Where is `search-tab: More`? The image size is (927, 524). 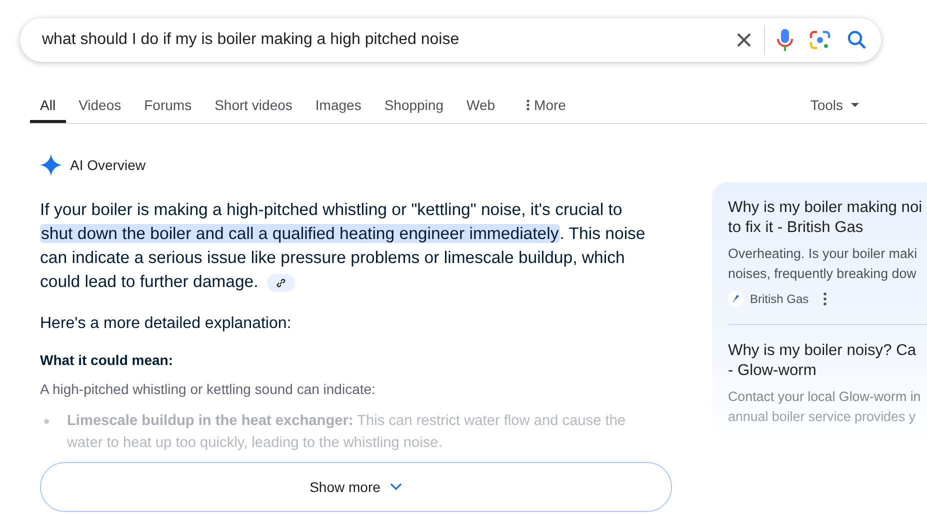 search-tab: More is located at coordinates (546, 106).